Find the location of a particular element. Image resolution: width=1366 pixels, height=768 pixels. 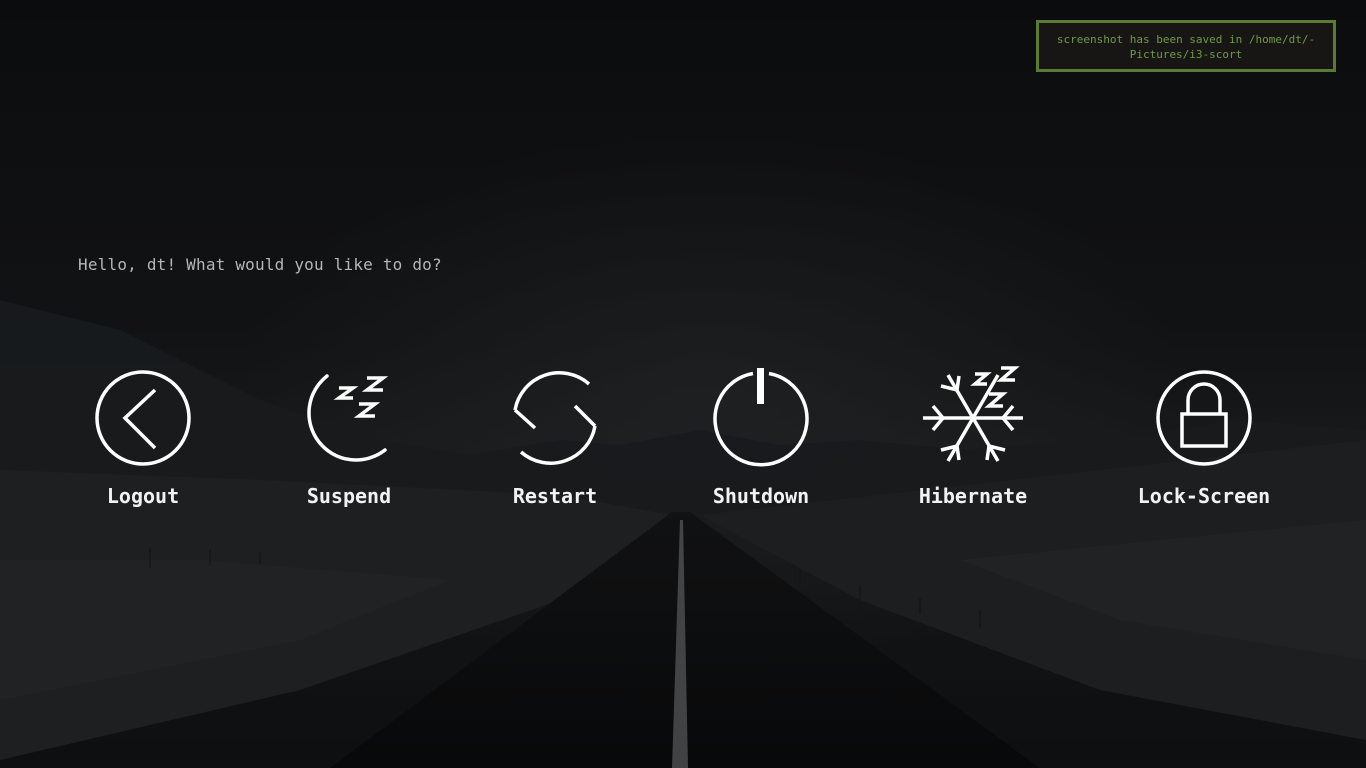

hibernate-label: Hibernate is located at coordinates (973, 496).